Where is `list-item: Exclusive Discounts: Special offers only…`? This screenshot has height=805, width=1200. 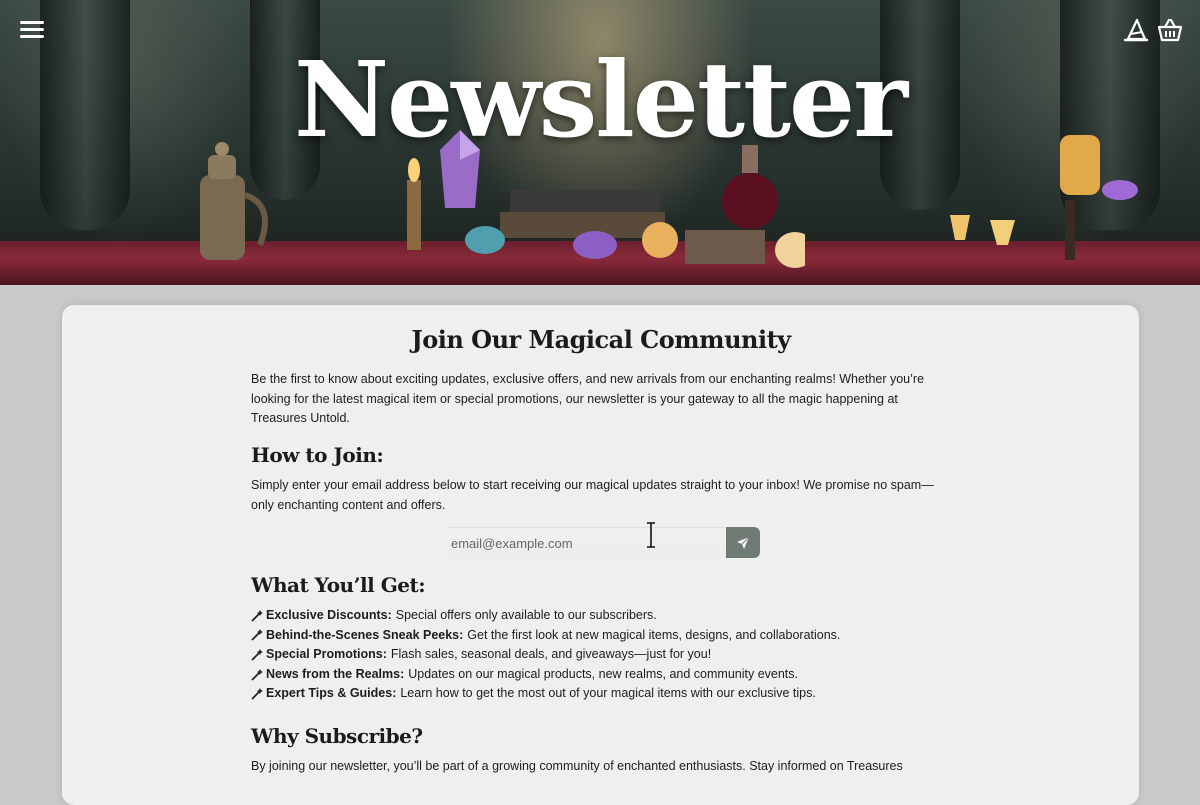
list-item: Exclusive Discounts: Special offers only… is located at coordinates (601, 616).